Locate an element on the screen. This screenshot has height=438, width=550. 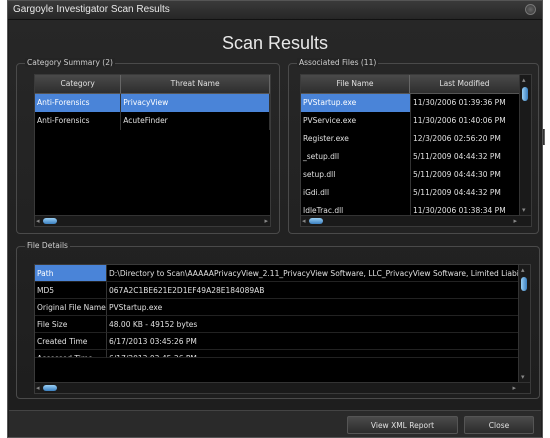
detail-key: File Size is located at coordinates (71, 324).